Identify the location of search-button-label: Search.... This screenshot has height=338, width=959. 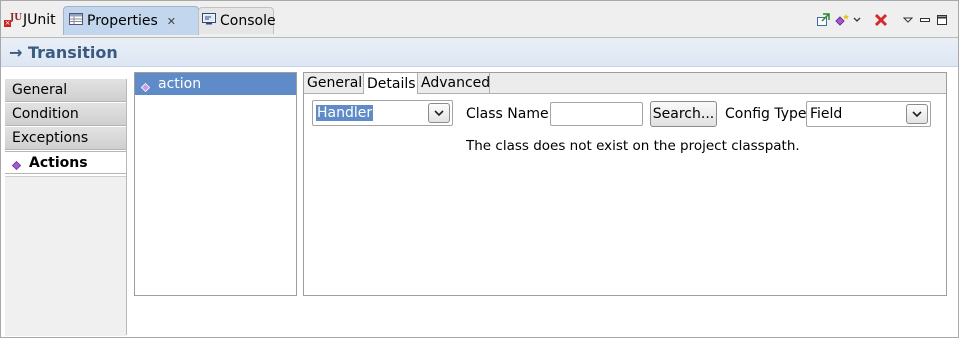
(683, 114).